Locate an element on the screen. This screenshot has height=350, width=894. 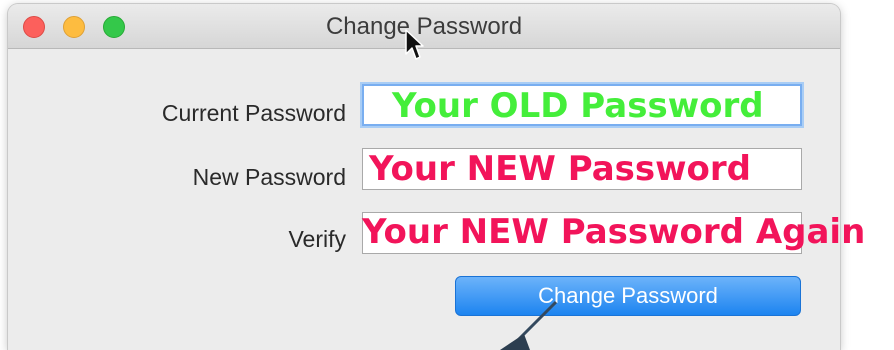
current-password-label: Current Password is located at coordinates (253, 113).